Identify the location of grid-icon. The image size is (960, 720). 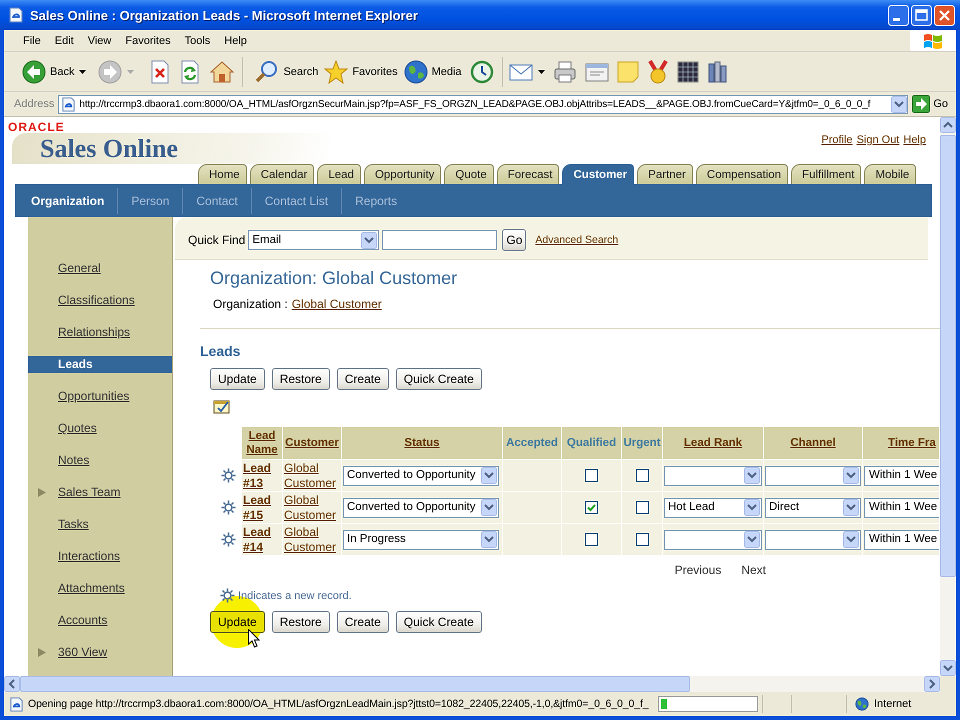
(687, 71).